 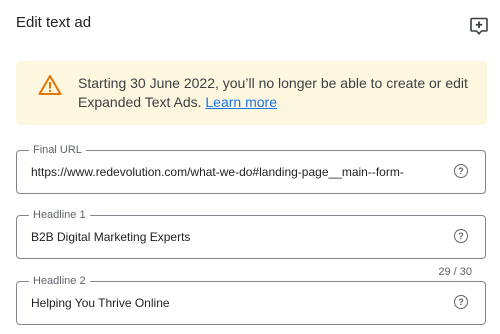 I want to click on final-url-label: Final URL, so click(x=57, y=150).